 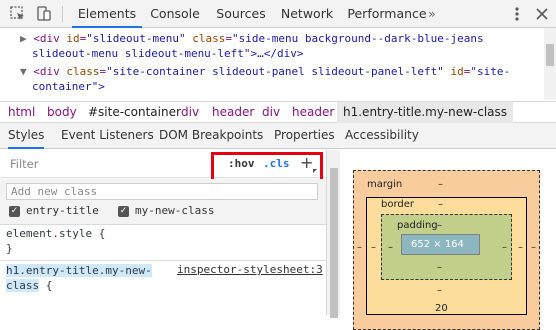 What do you see at coordinates (398, 204) in the screenshot?
I see `border-label: border` at bounding box center [398, 204].